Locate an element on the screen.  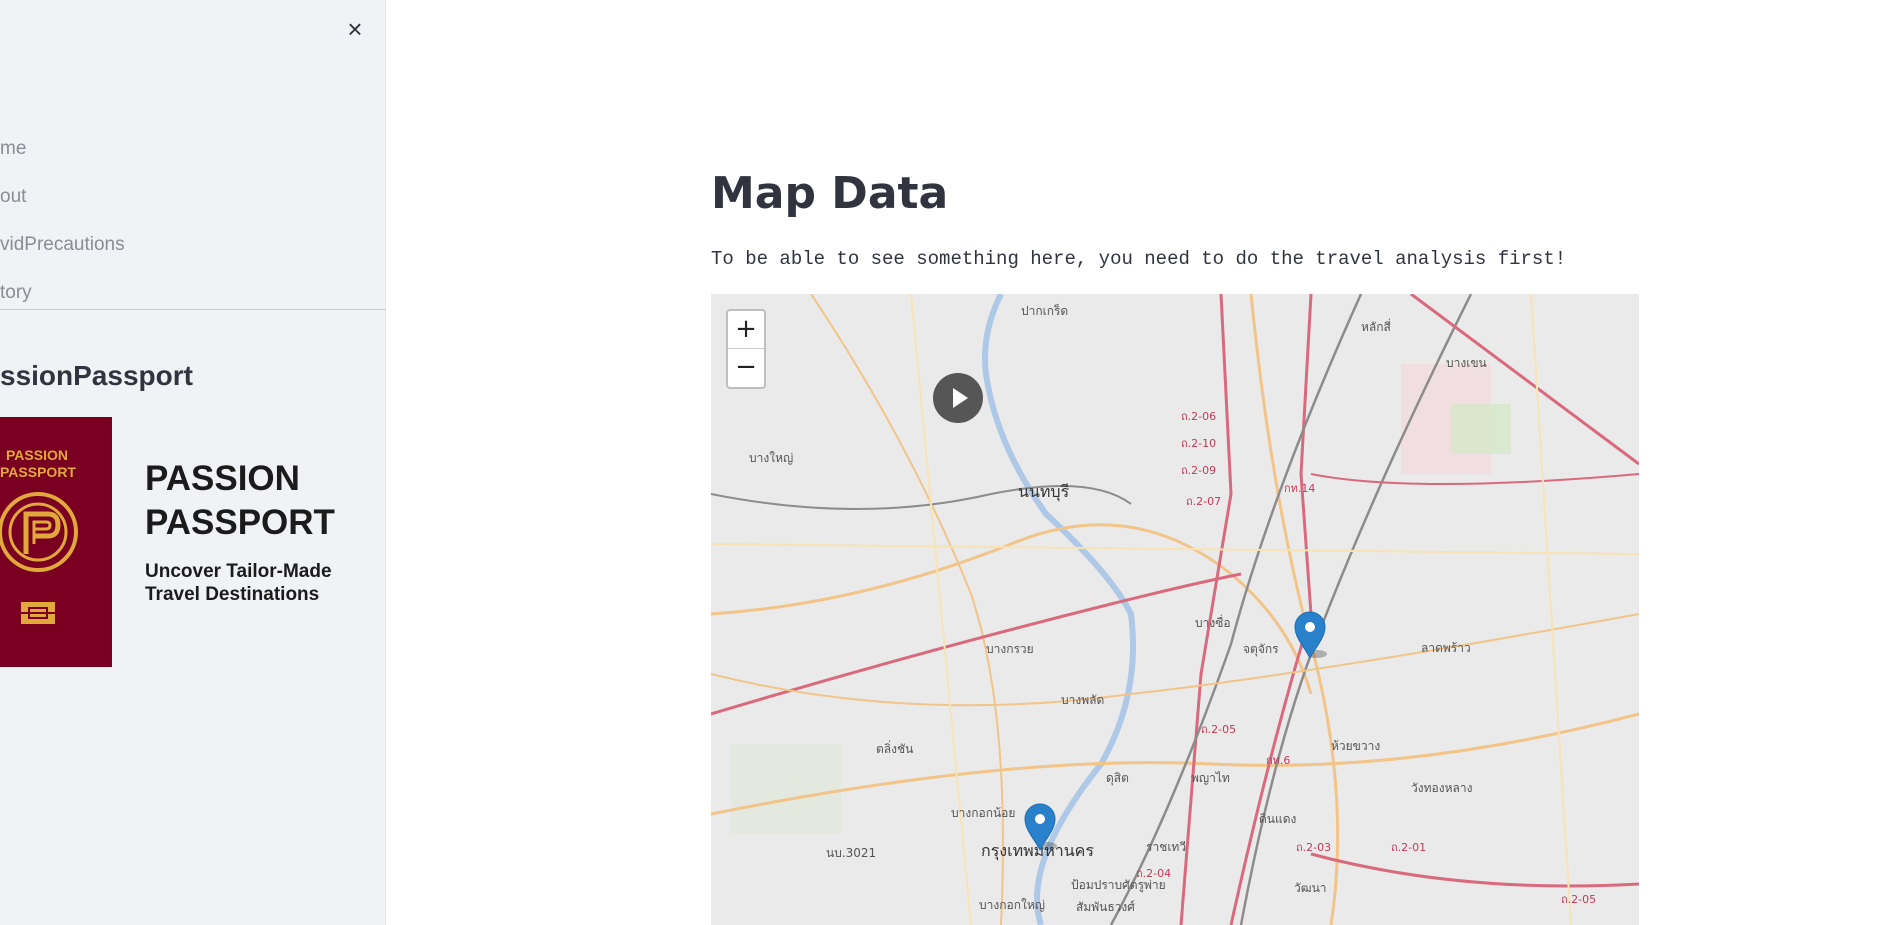
map-label: จตุจักร is located at coordinates (1261, 649).